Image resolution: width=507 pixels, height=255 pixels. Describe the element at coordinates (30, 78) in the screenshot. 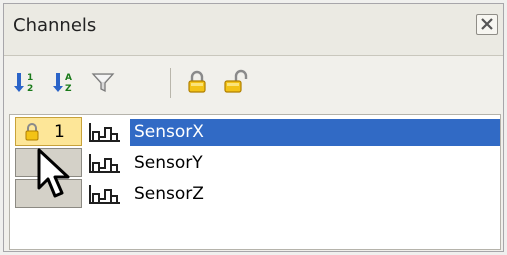

I see `svg-text: 1` at that location.